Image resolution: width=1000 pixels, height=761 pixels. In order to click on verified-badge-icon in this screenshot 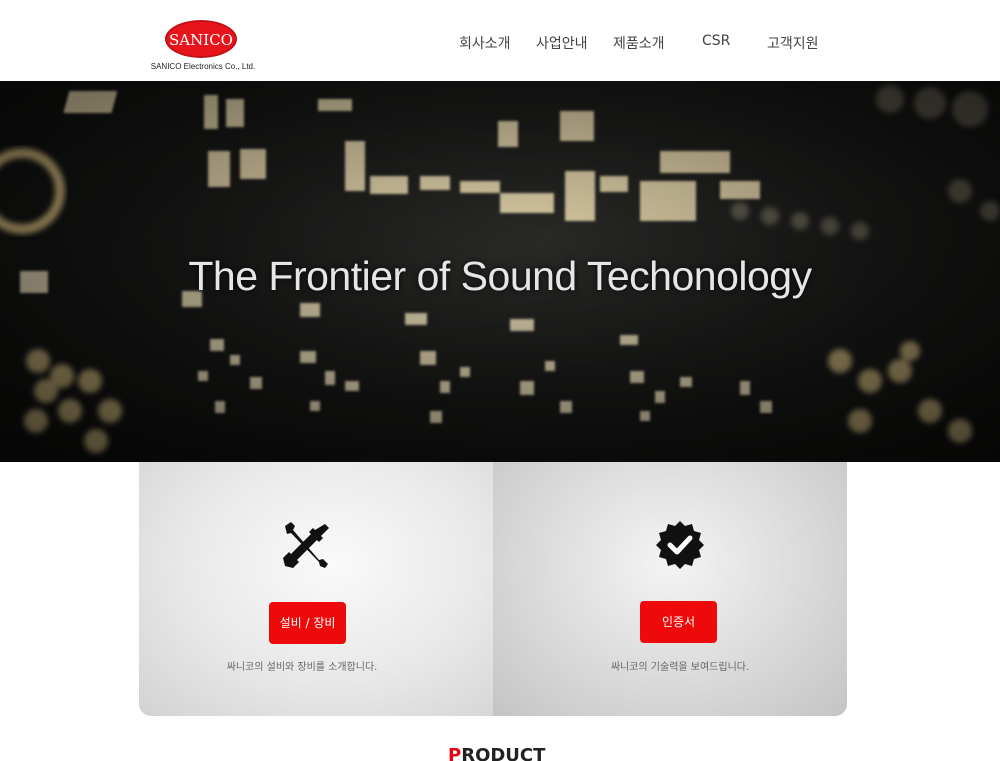, I will do `click(680, 545)`.